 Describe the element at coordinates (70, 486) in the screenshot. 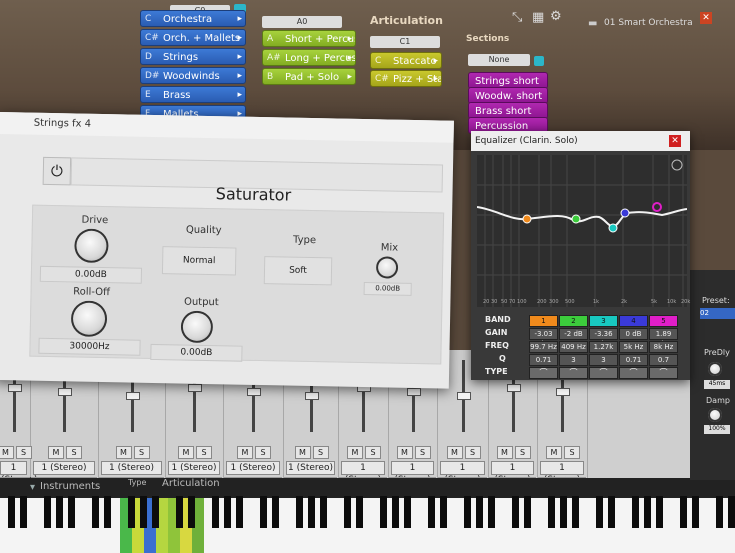

I see `instruments-label: Instruments` at that location.